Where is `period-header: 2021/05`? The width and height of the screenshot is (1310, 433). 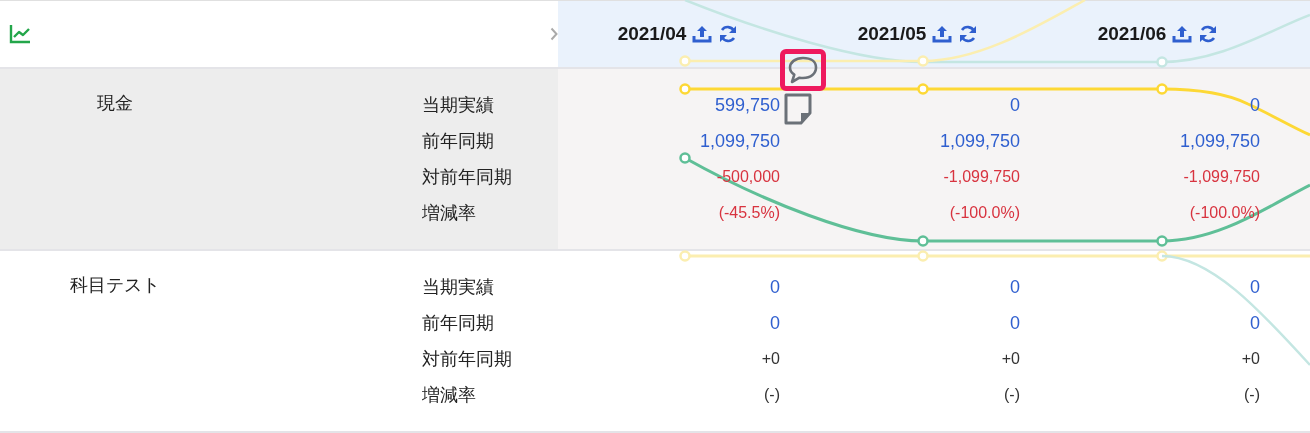 period-header: 2021/05 is located at coordinates (892, 34).